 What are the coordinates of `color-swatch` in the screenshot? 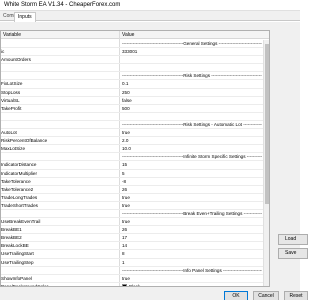 It's located at (124, 285).